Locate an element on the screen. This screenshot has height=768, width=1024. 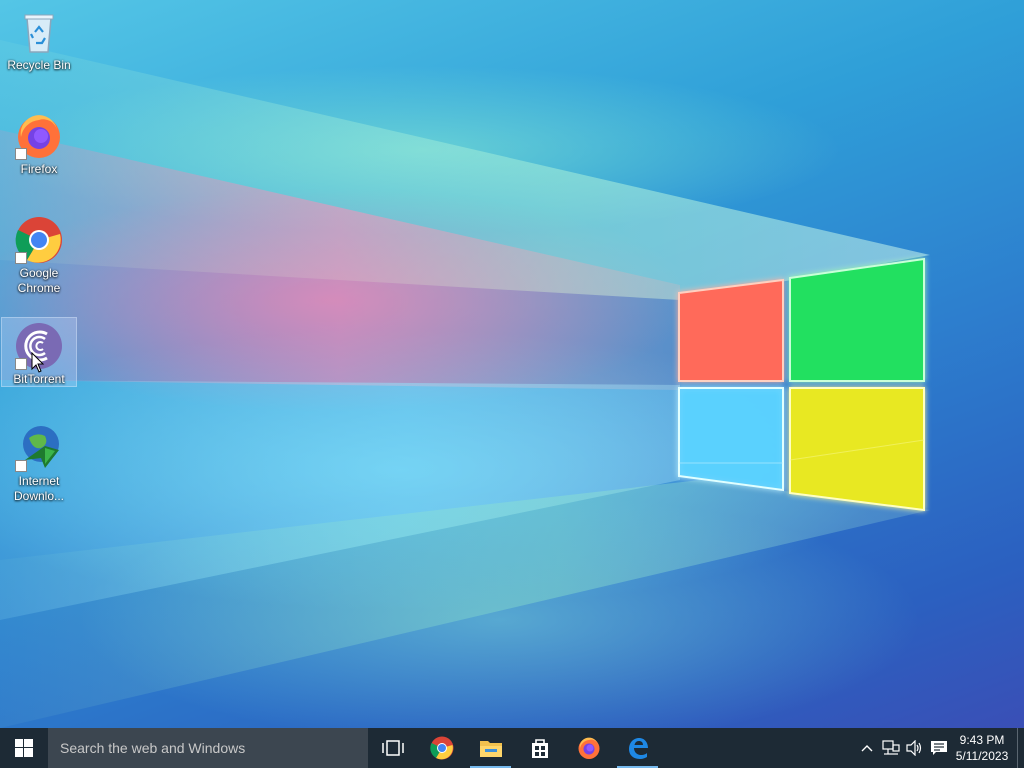
notification-icon is located at coordinates (939, 748).